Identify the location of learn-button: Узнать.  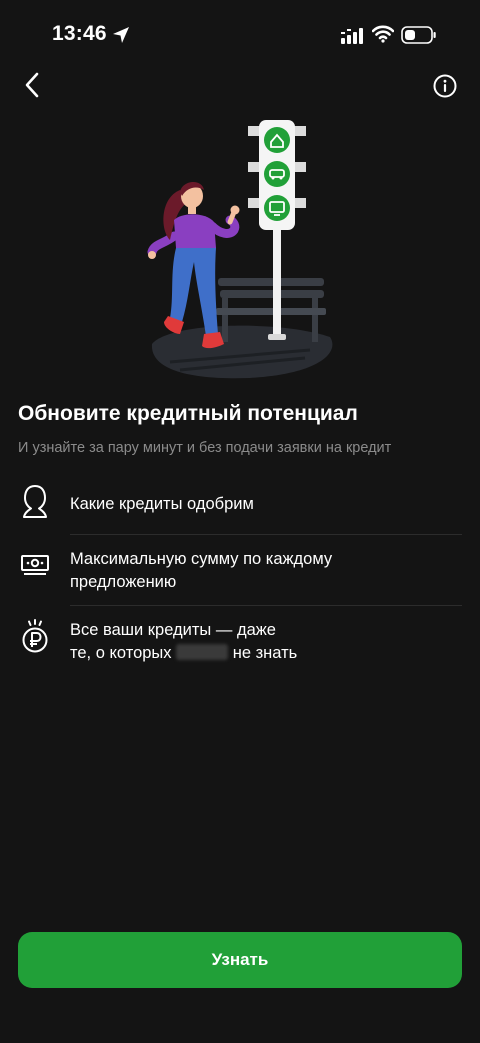
(240, 960).